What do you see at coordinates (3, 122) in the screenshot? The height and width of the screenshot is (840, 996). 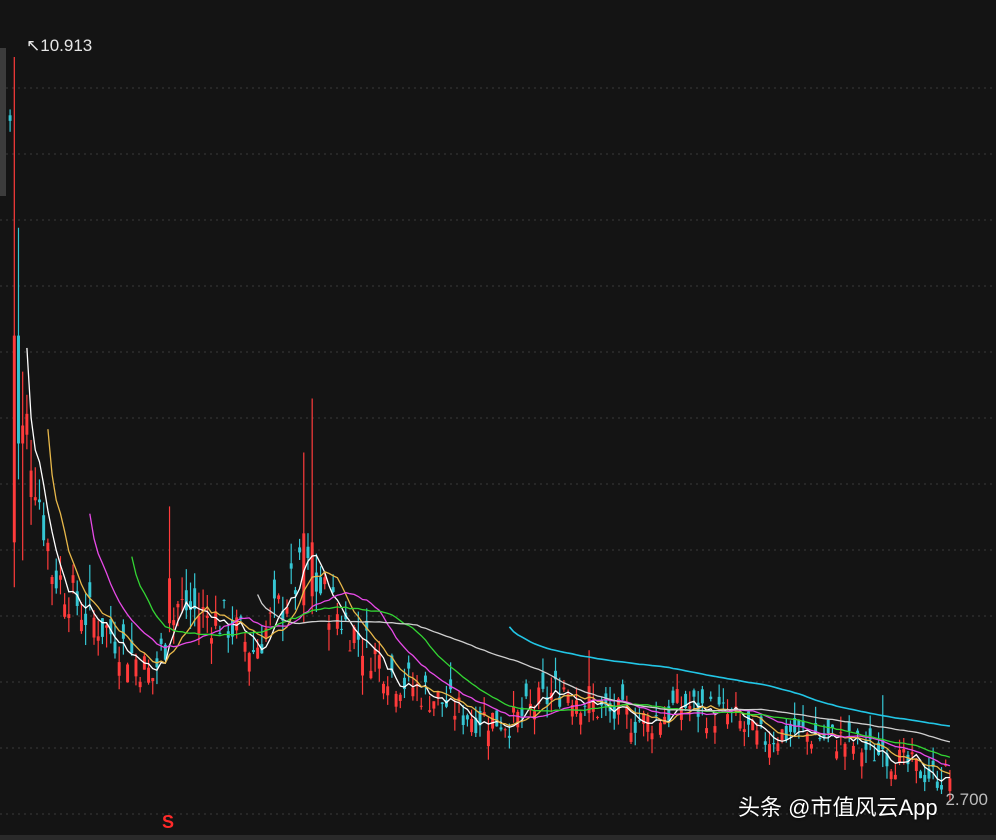 I see `scrollbar-thumb` at bounding box center [3, 122].